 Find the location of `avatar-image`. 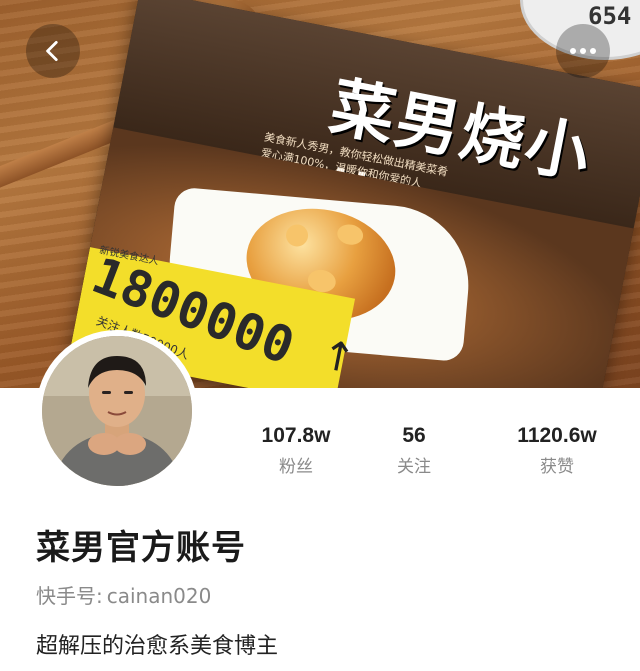

avatar-image is located at coordinates (117, 411).